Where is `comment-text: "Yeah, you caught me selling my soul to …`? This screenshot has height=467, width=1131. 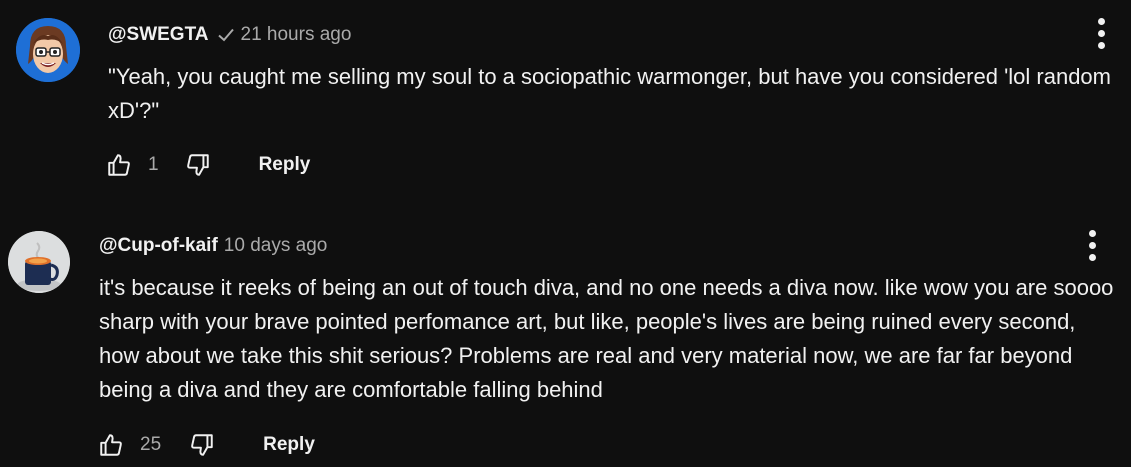
comment-text: "Yeah, you caught me selling my soul to … is located at coordinates (609, 93).